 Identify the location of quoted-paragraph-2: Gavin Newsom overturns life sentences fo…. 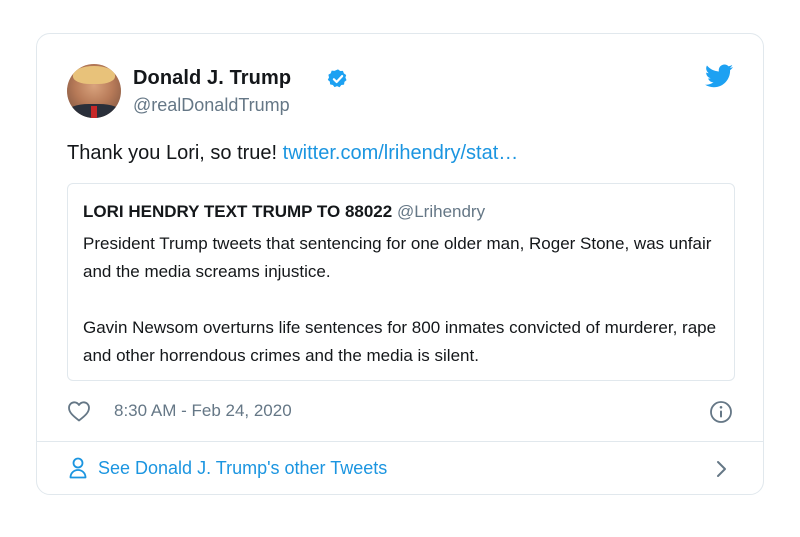
(400, 341).